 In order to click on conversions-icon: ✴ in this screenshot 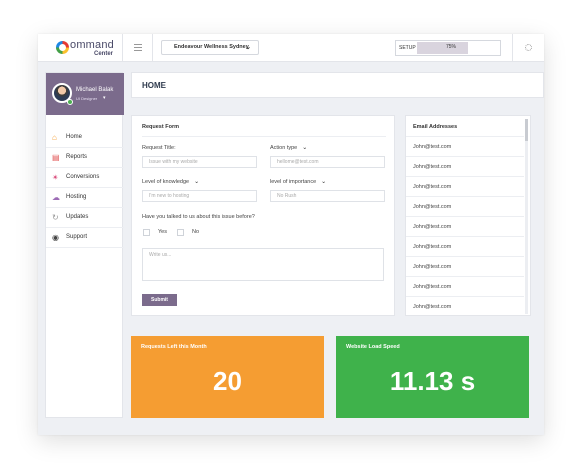, I will do `click(55, 177)`.